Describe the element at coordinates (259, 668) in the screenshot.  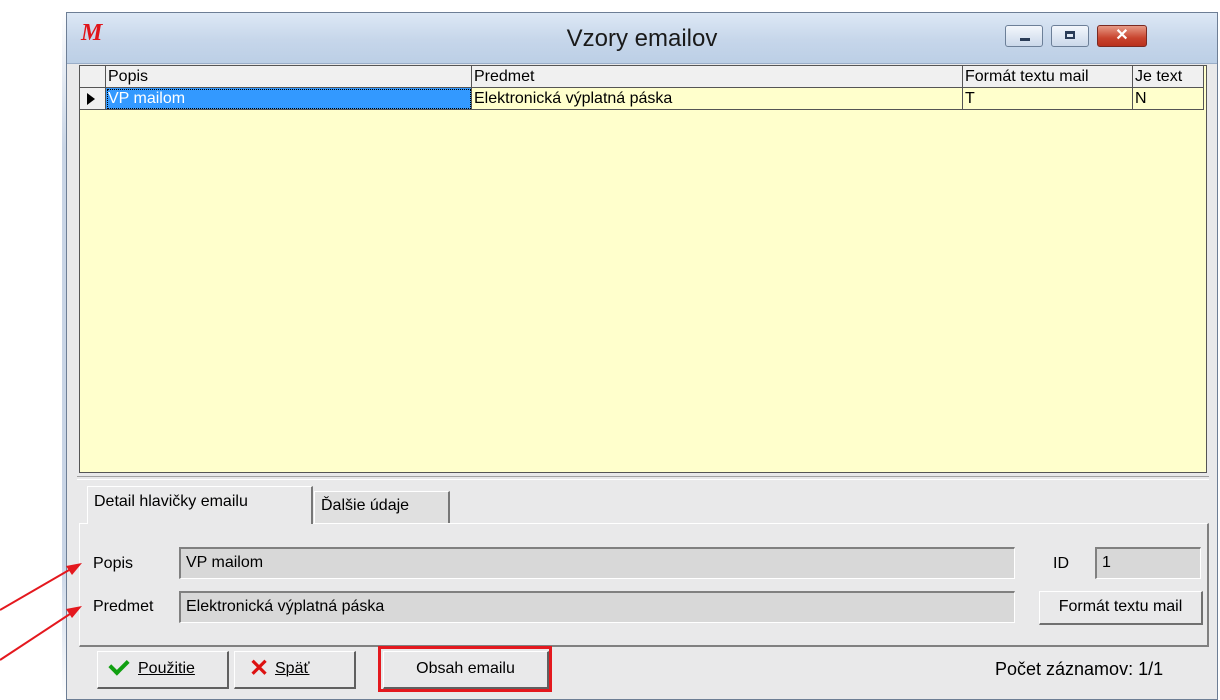
I see `cancel-x-icon: ✕` at that location.